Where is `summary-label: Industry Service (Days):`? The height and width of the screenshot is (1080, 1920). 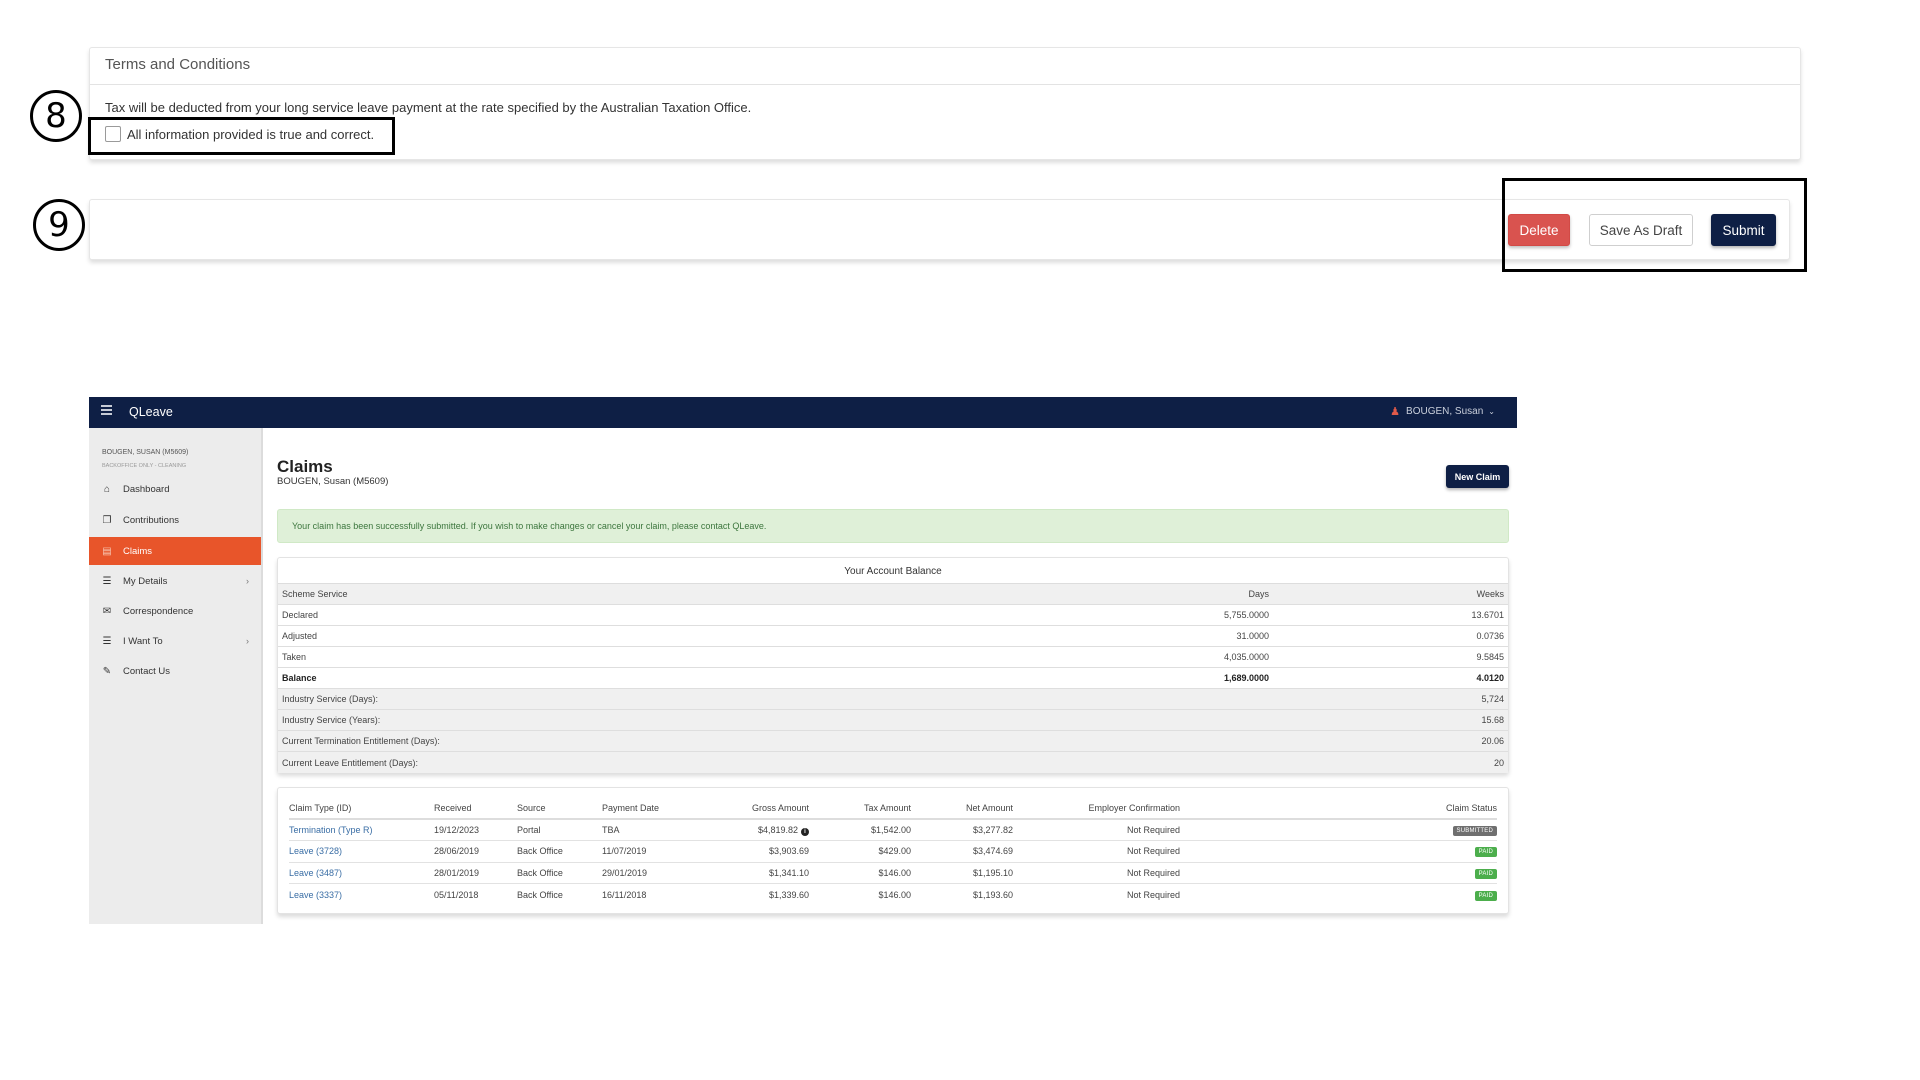 summary-label: Industry Service (Days): is located at coordinates (330, 699).